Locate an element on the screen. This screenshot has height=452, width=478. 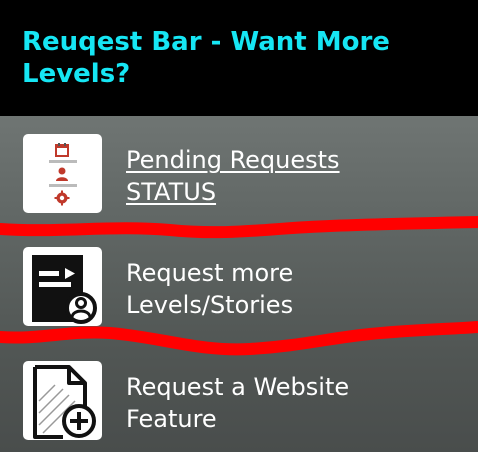
pending-requests-link: Pending Requests STATUS is located at coordinates (291, 176).